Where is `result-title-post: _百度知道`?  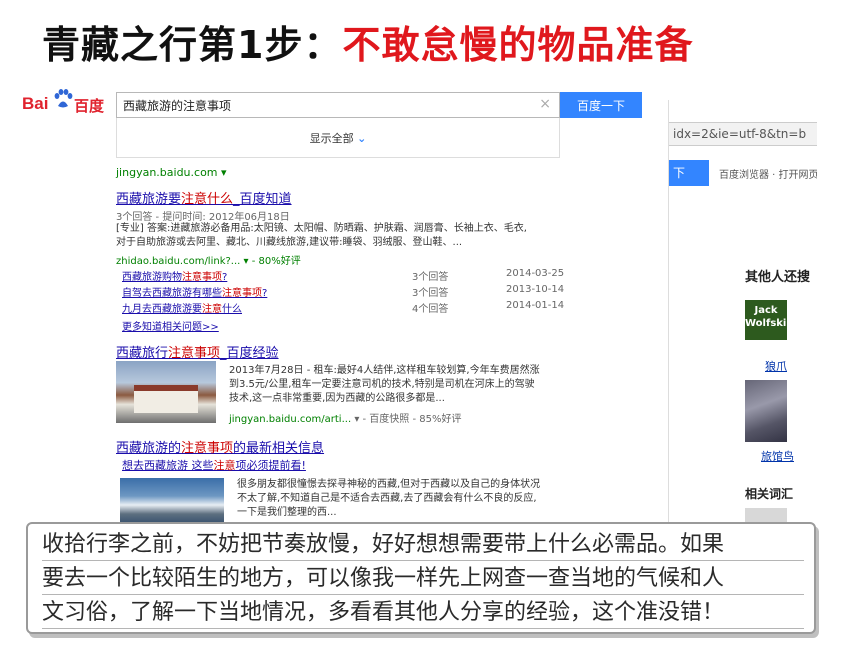
result-title-post: _百度知道 is located at coordinates (262, 199).